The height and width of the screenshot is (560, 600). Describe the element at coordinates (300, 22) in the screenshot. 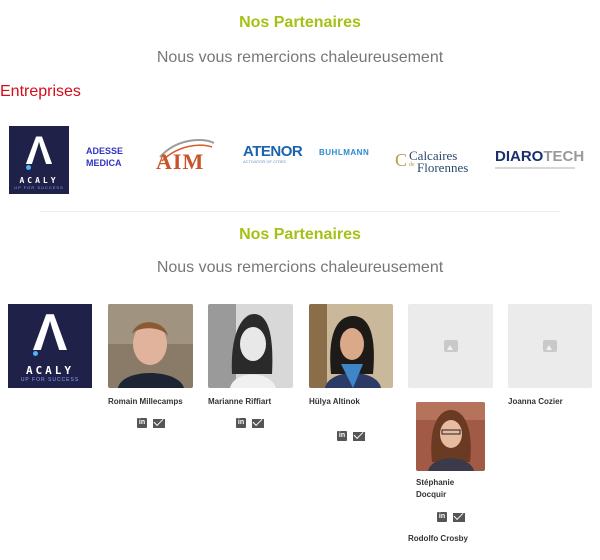

I see `partners-title: Nos Partenaires` at that location.